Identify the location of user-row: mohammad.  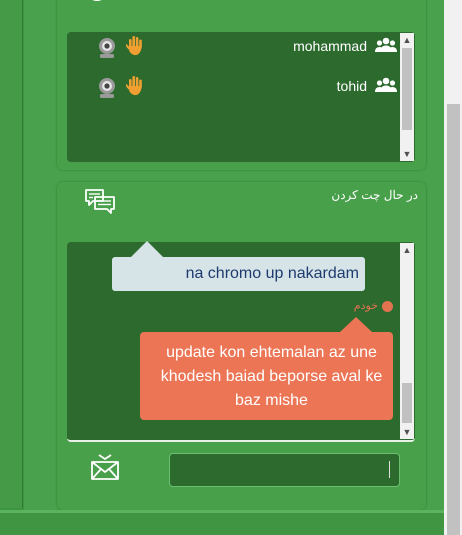
(232, 47).